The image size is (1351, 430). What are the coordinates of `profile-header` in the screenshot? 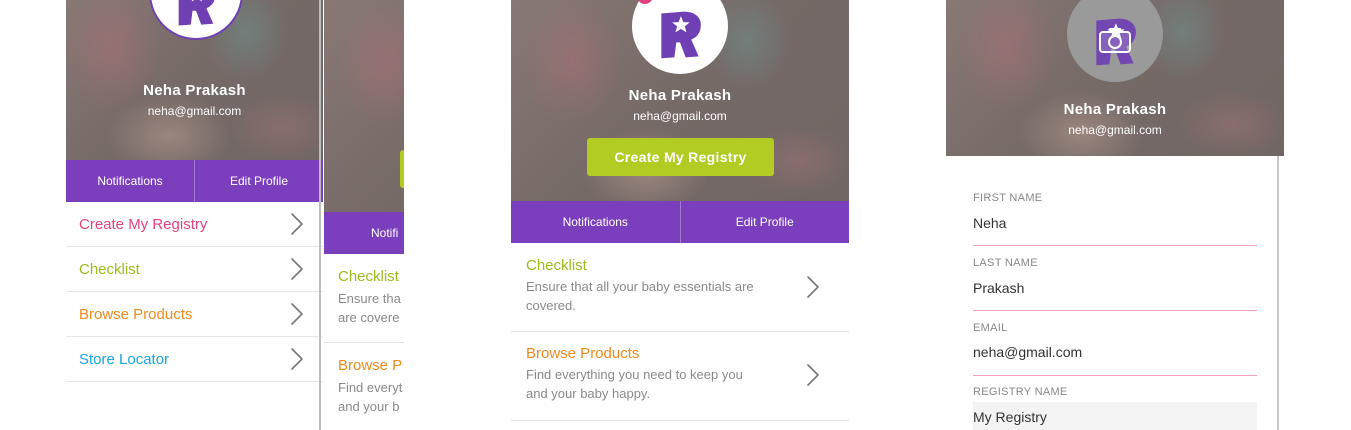 It's located at (364, 106).